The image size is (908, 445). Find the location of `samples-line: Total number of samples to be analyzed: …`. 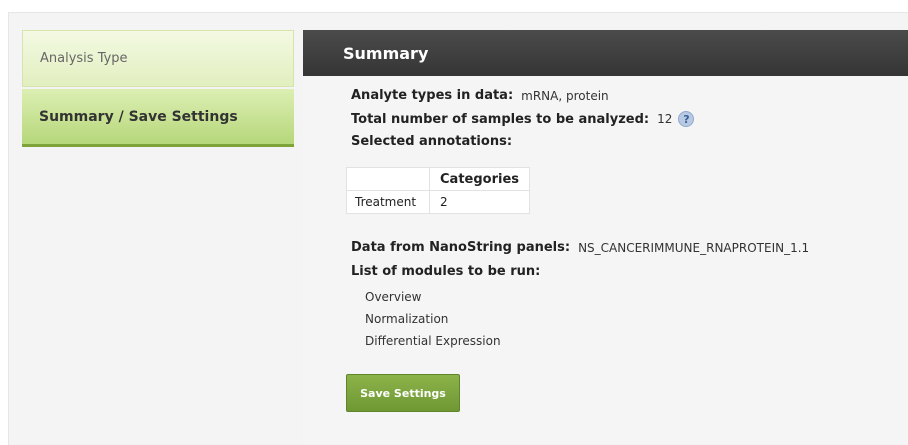

samples-line: Total number of samples to be analyzed: … is located at coordinates (523, 119).